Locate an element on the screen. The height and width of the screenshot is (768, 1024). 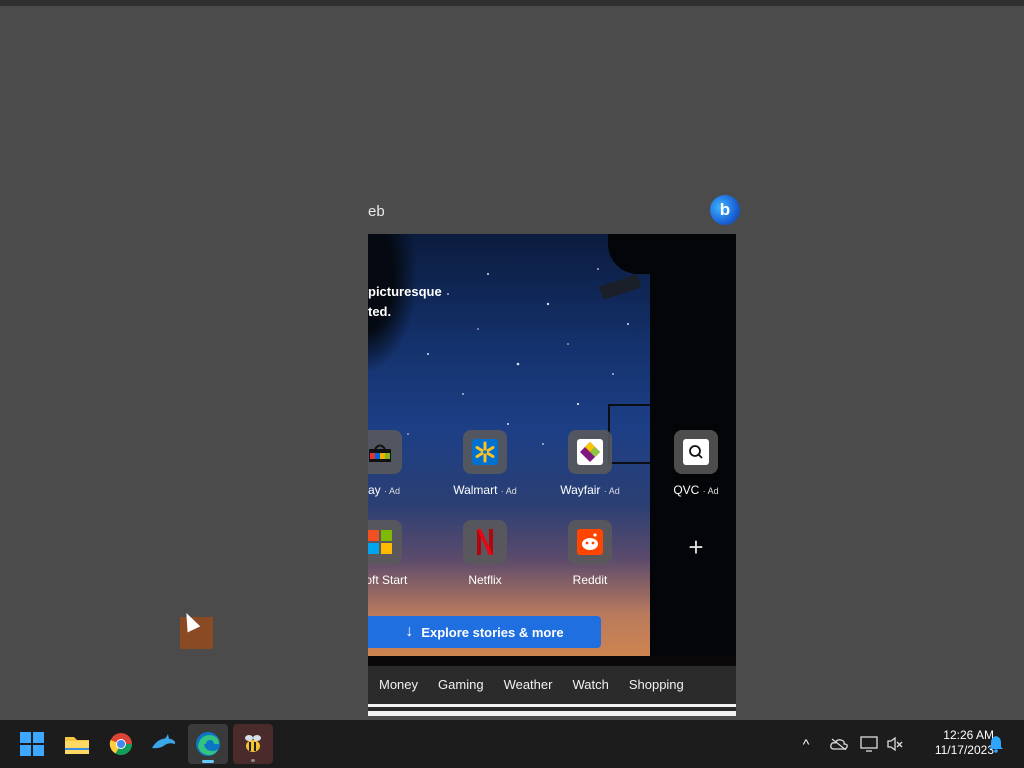
arrow-down-icon: ↓ is located at coordinates (409, 631).